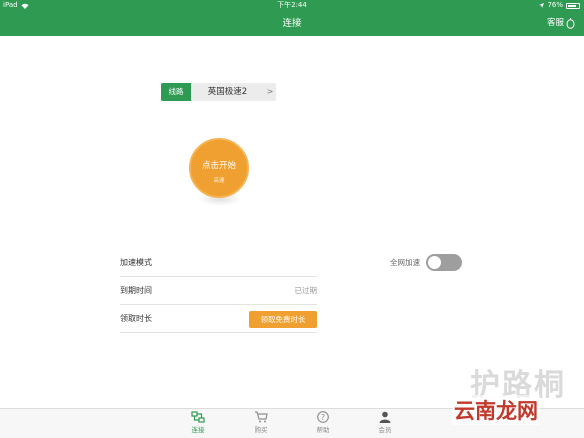 Image resolution: width=584 pixels, height=438 pixels. What do you see at coordinates (283, 319) in the screenshot?
I see `claim-free-time-button: 领取免费时长` at bounding box center [283, 319].